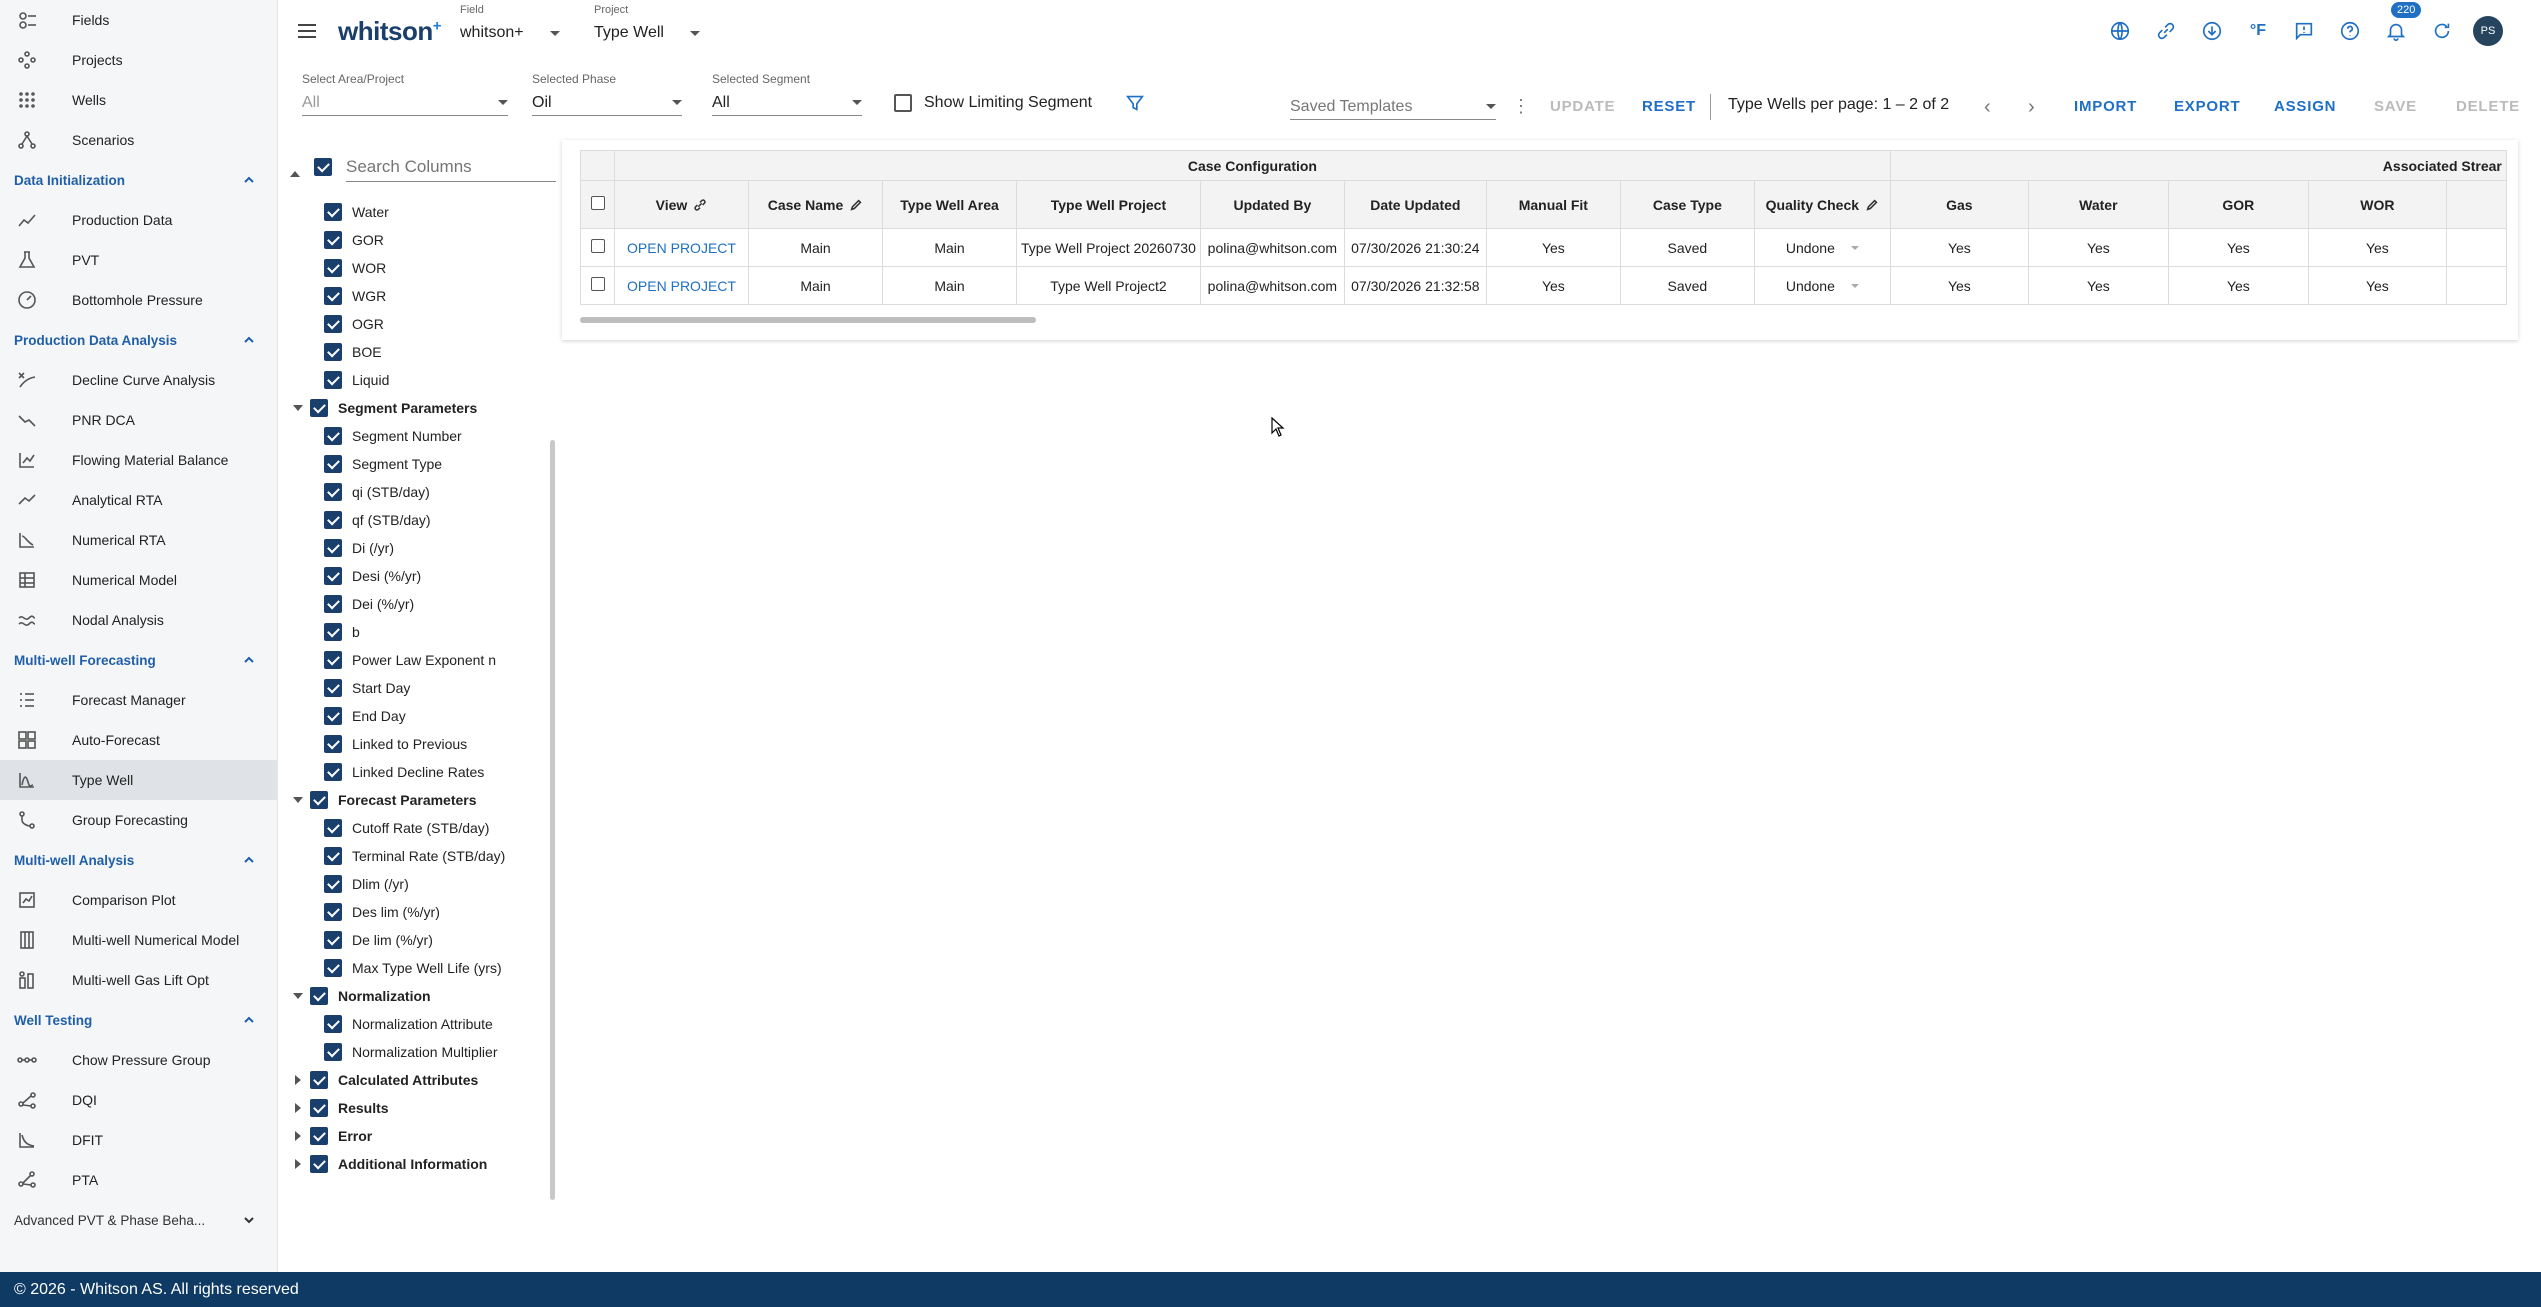 The width and height of the screenshot is (2541, 1307). What do you see at coordinates (138, 820) in the screenshot?
I see `sidebar-item-group-forecasting: Group Forecasting` at bounding box center [138, 820].